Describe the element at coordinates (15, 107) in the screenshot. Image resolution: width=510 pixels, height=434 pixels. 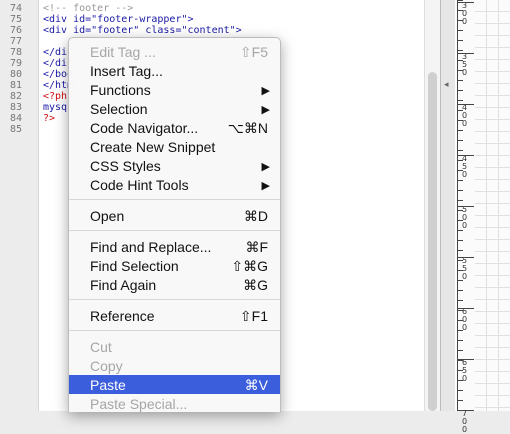
I see `line-number: 83` at that location.